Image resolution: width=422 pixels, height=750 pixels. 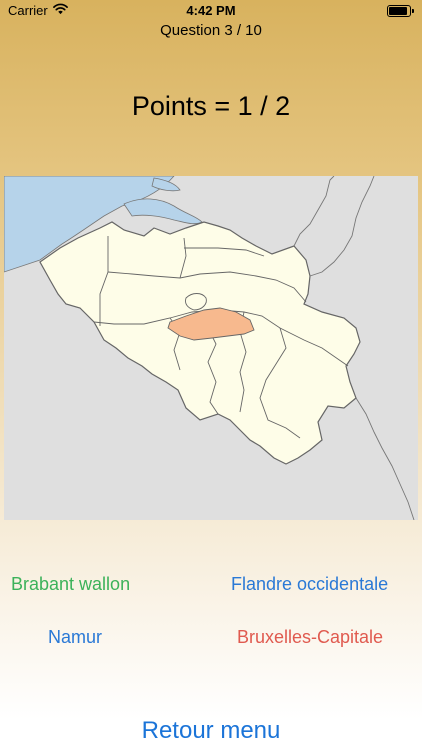 I want to click on battery-fill, so click(x=398, y=11).